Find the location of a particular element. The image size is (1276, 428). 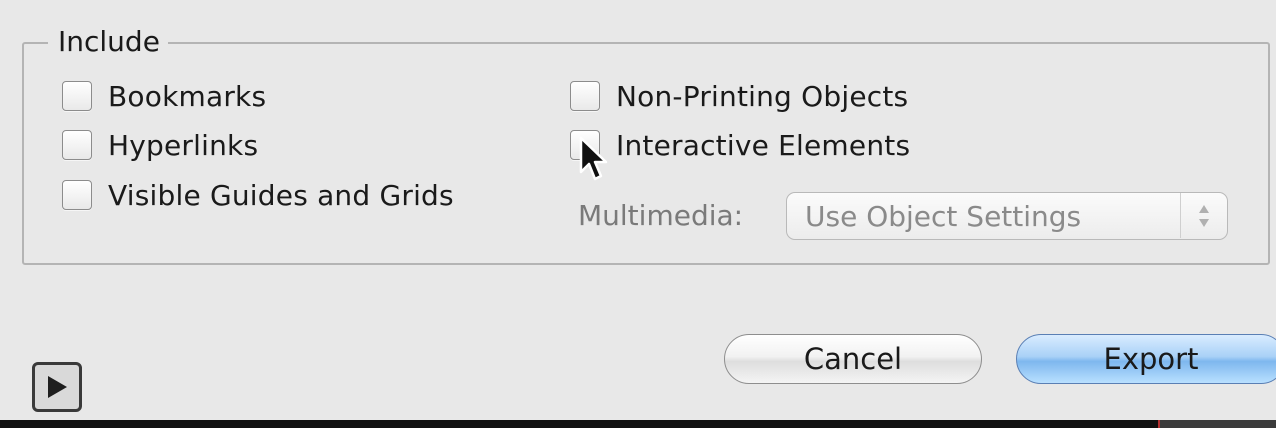

hyperlinks-option: Hyperlinks is located at coordinates (160, 145).